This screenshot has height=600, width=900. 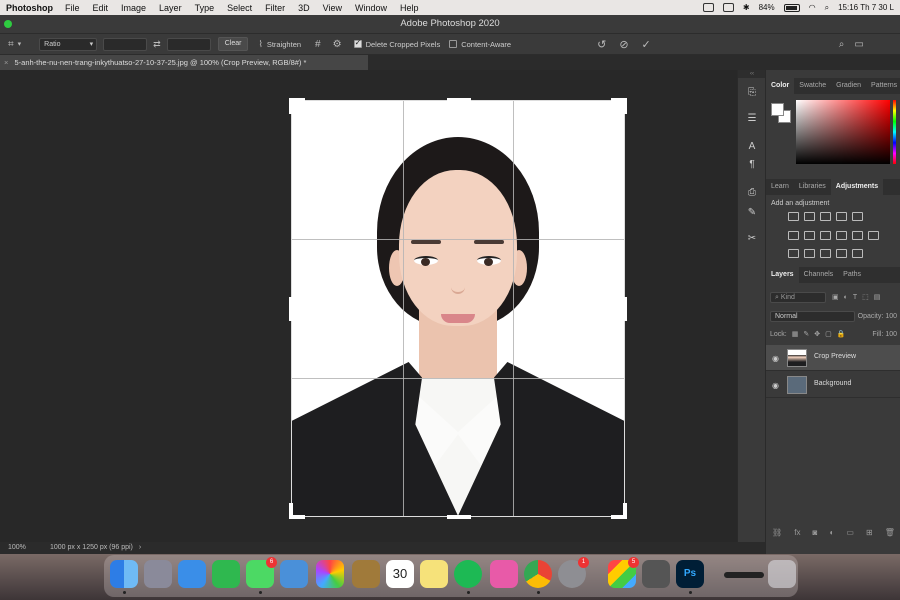 What do you see at coordinates (780, 86) in the screenshot?
I see `tab-color: Color` at bounding box center [780, 86].